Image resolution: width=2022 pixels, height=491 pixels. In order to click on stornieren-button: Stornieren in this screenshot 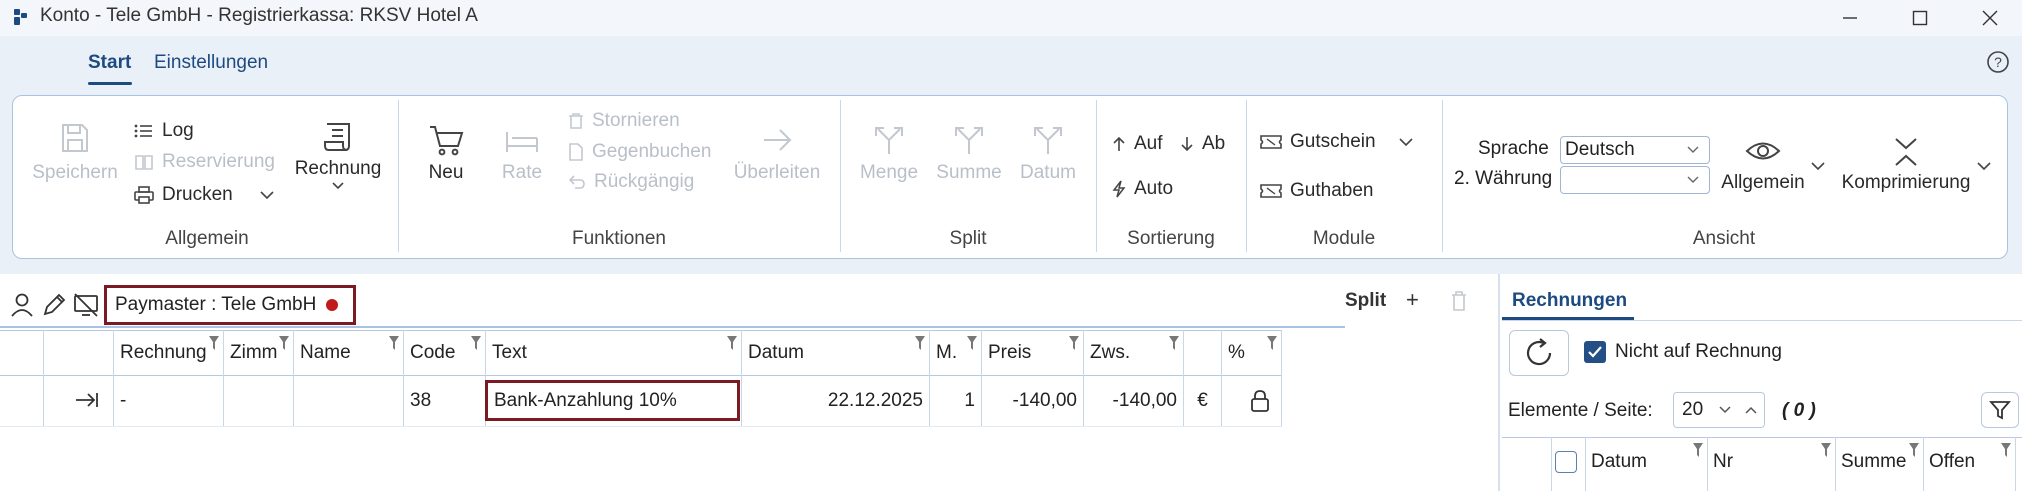, I will do `click(624, 121)`.